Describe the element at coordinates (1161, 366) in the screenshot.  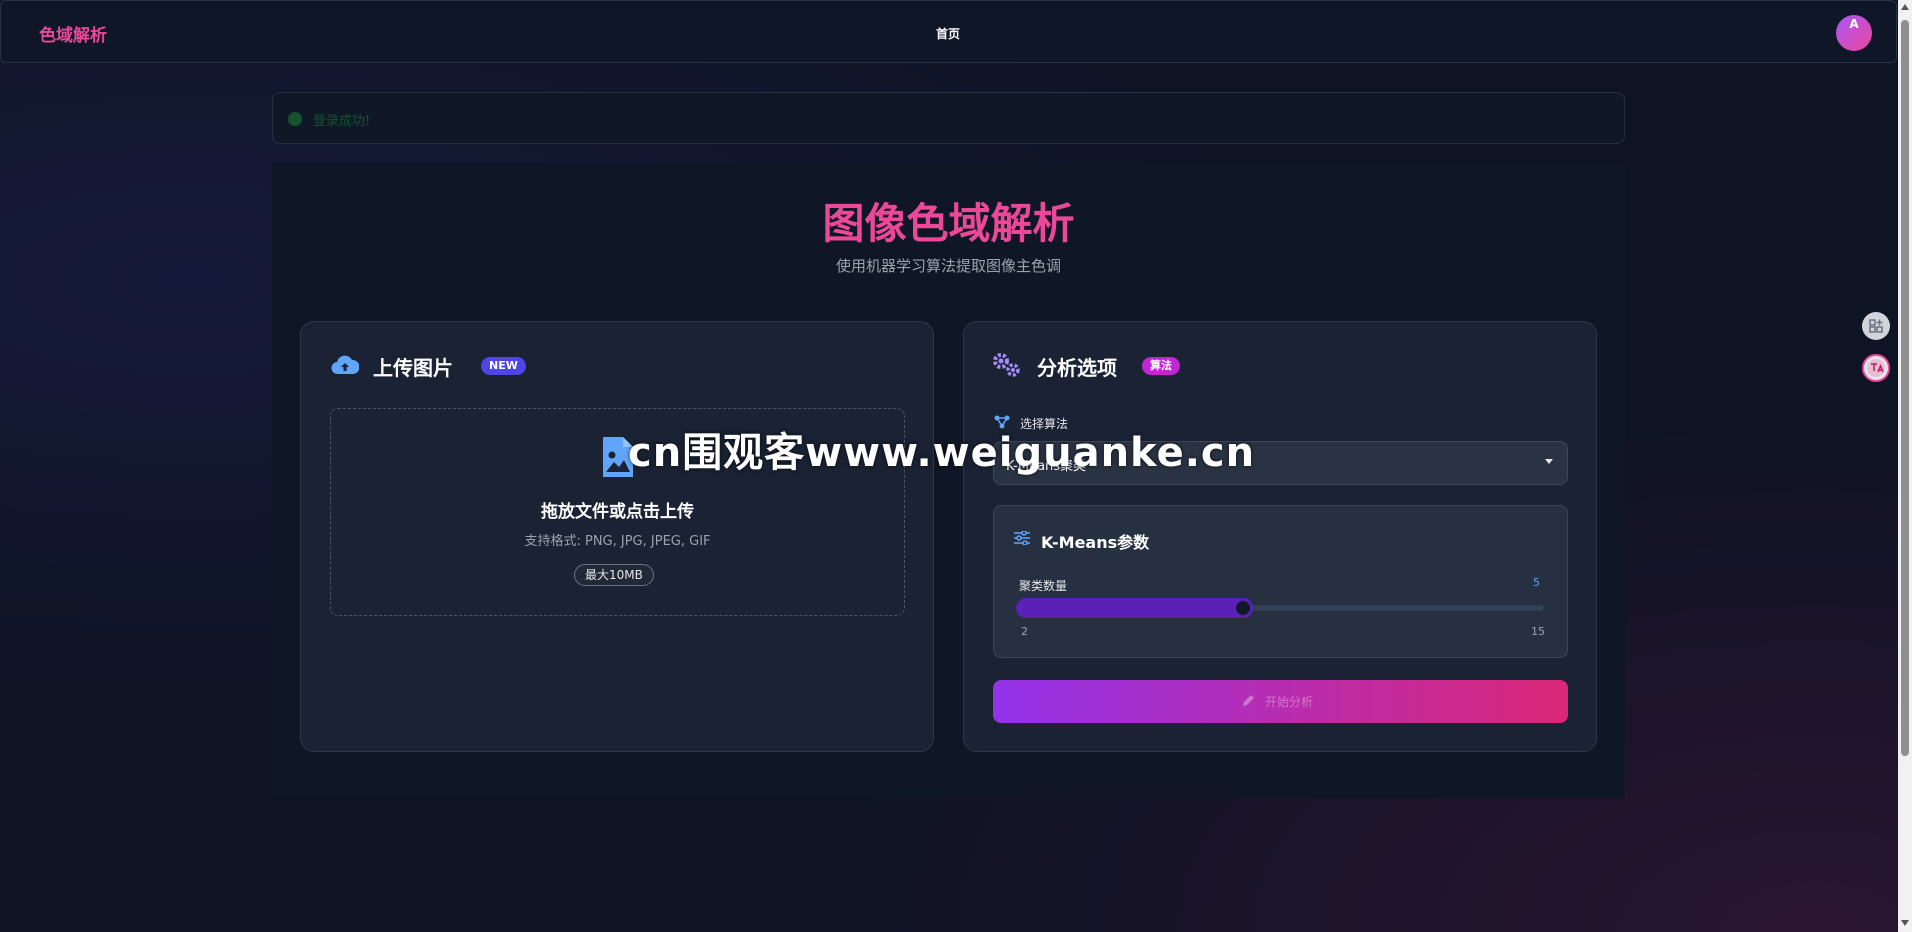
I see `algorithm-badge: 算法` at that location.